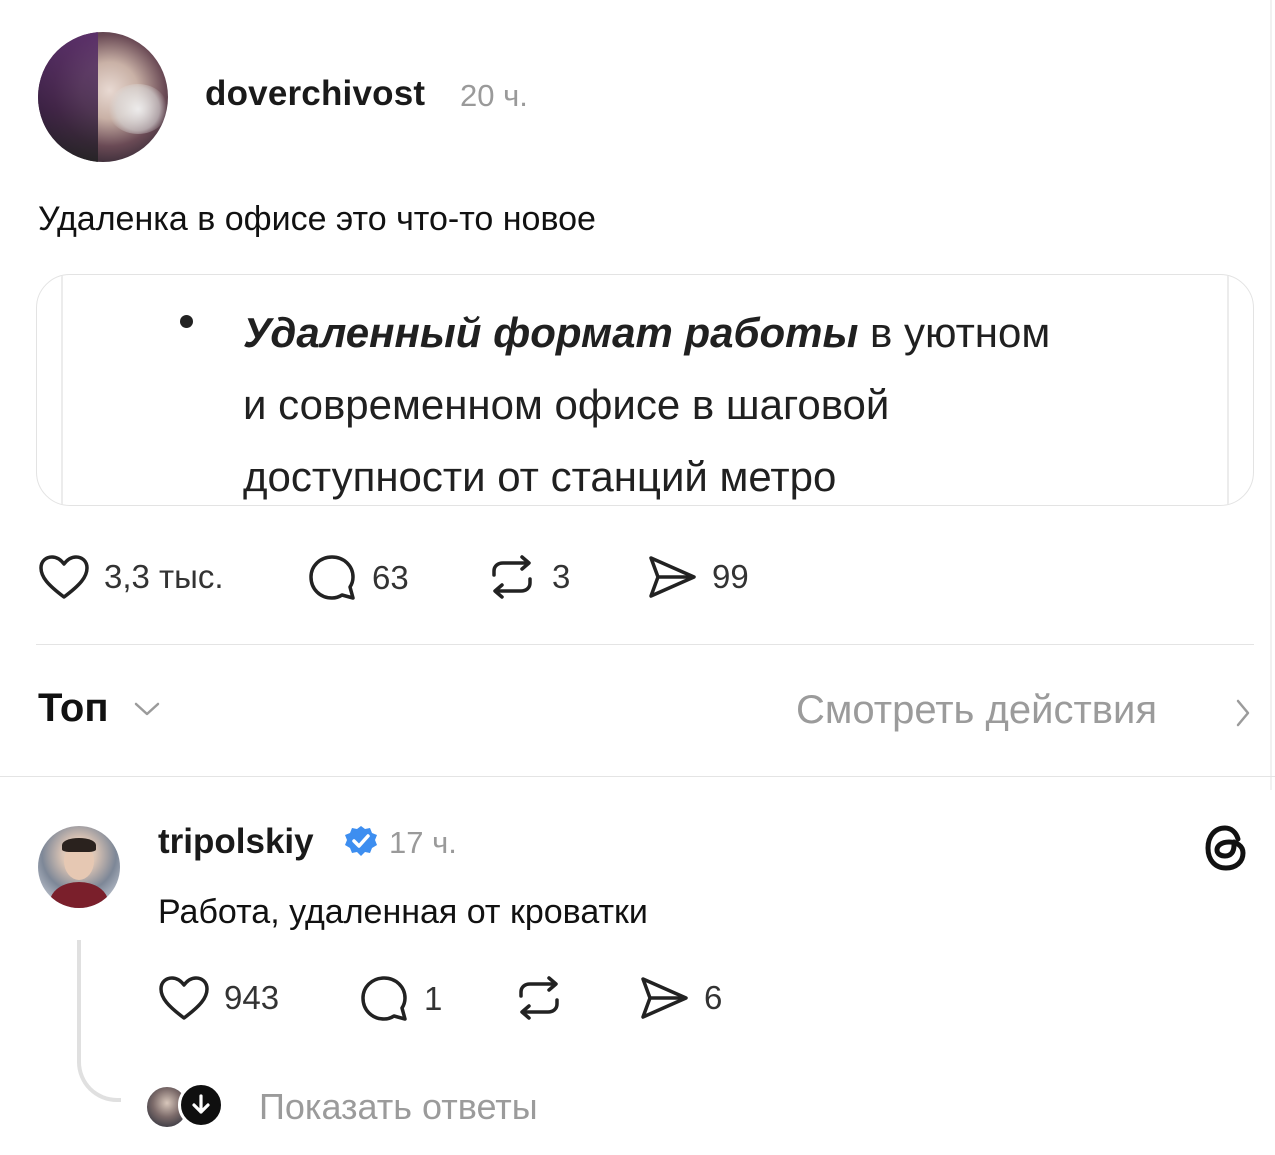 The height and width of the screenshot is (1155, 1275). I want to click on right-edge-line, so click(1271, 395).